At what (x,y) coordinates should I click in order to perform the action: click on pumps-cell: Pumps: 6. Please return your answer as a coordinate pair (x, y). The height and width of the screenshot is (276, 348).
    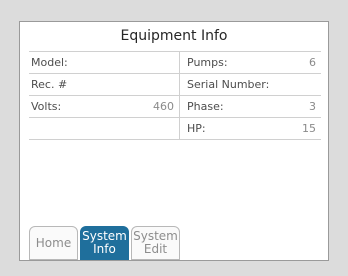
    Looking at the image, I should click on (250, 62).